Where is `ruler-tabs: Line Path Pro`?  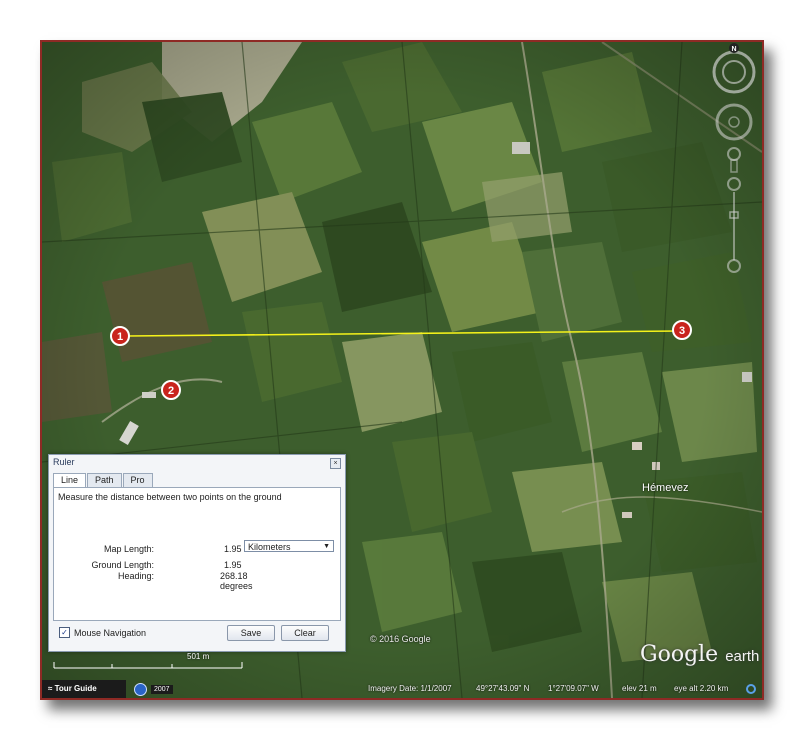 ruler-tabs: Line Path Pro is located at coordinates (103, 481).